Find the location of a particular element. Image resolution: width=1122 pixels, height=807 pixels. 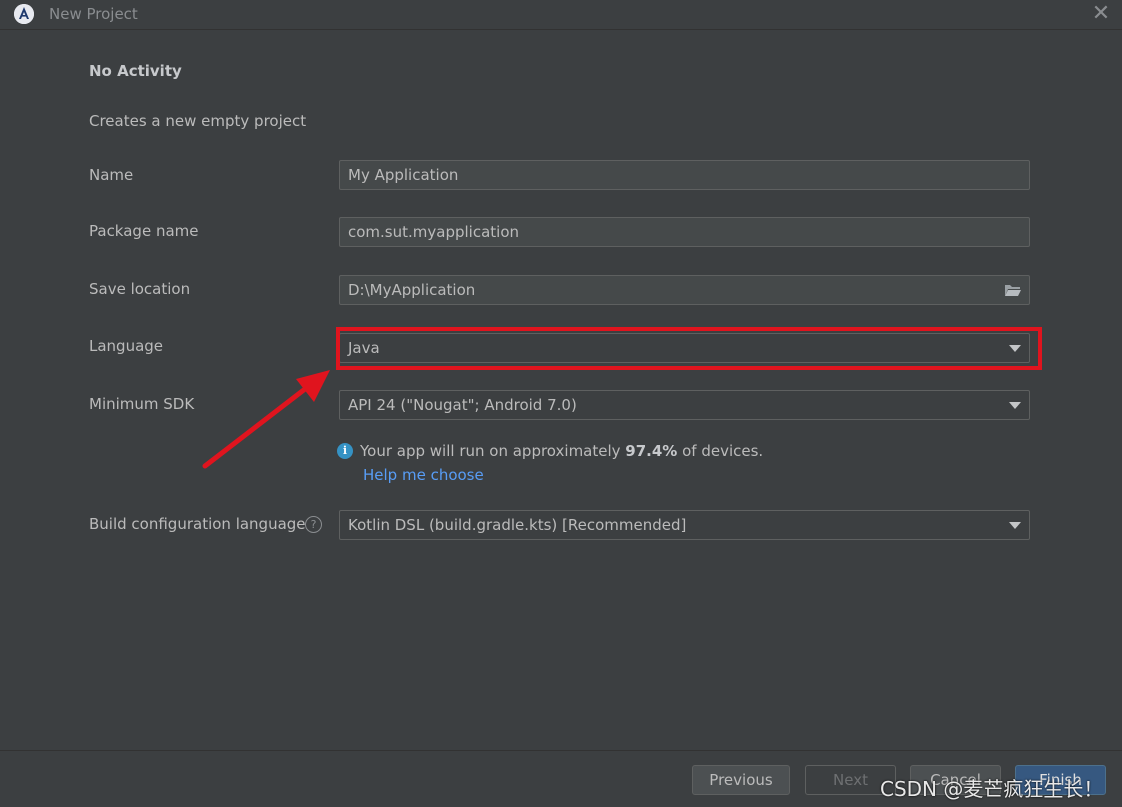

annotation-arrow is located at coordinates (266, 419).